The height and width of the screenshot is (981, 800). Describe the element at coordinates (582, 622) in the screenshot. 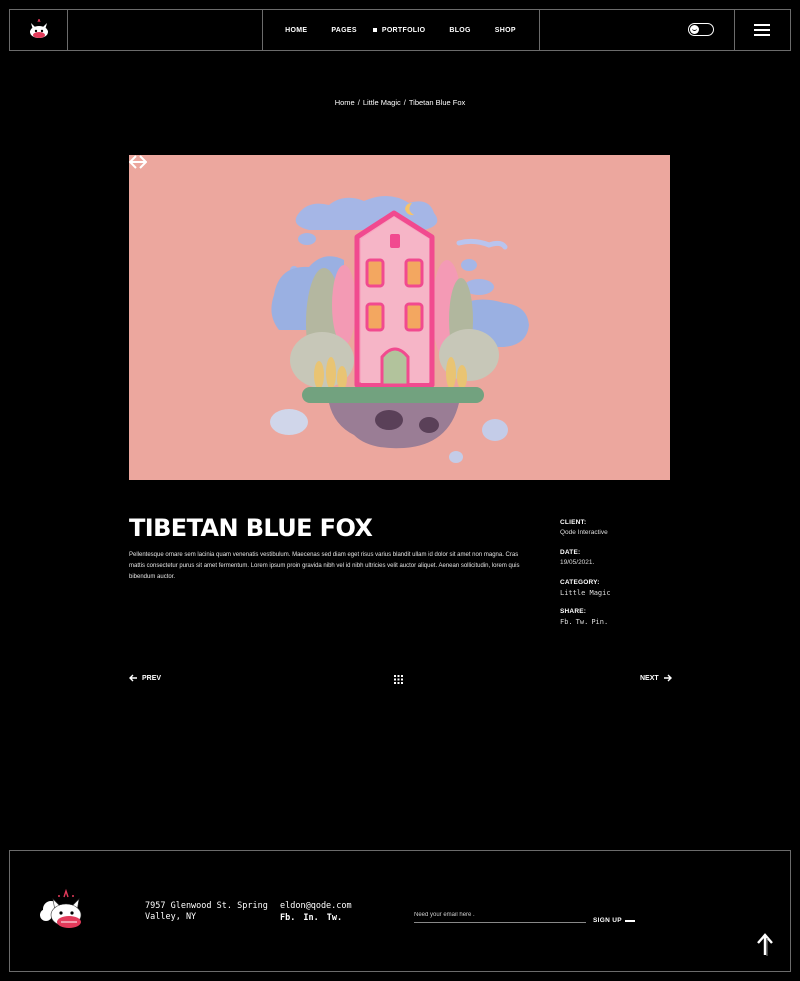

I see `share-twitter: Tw.` at that location.